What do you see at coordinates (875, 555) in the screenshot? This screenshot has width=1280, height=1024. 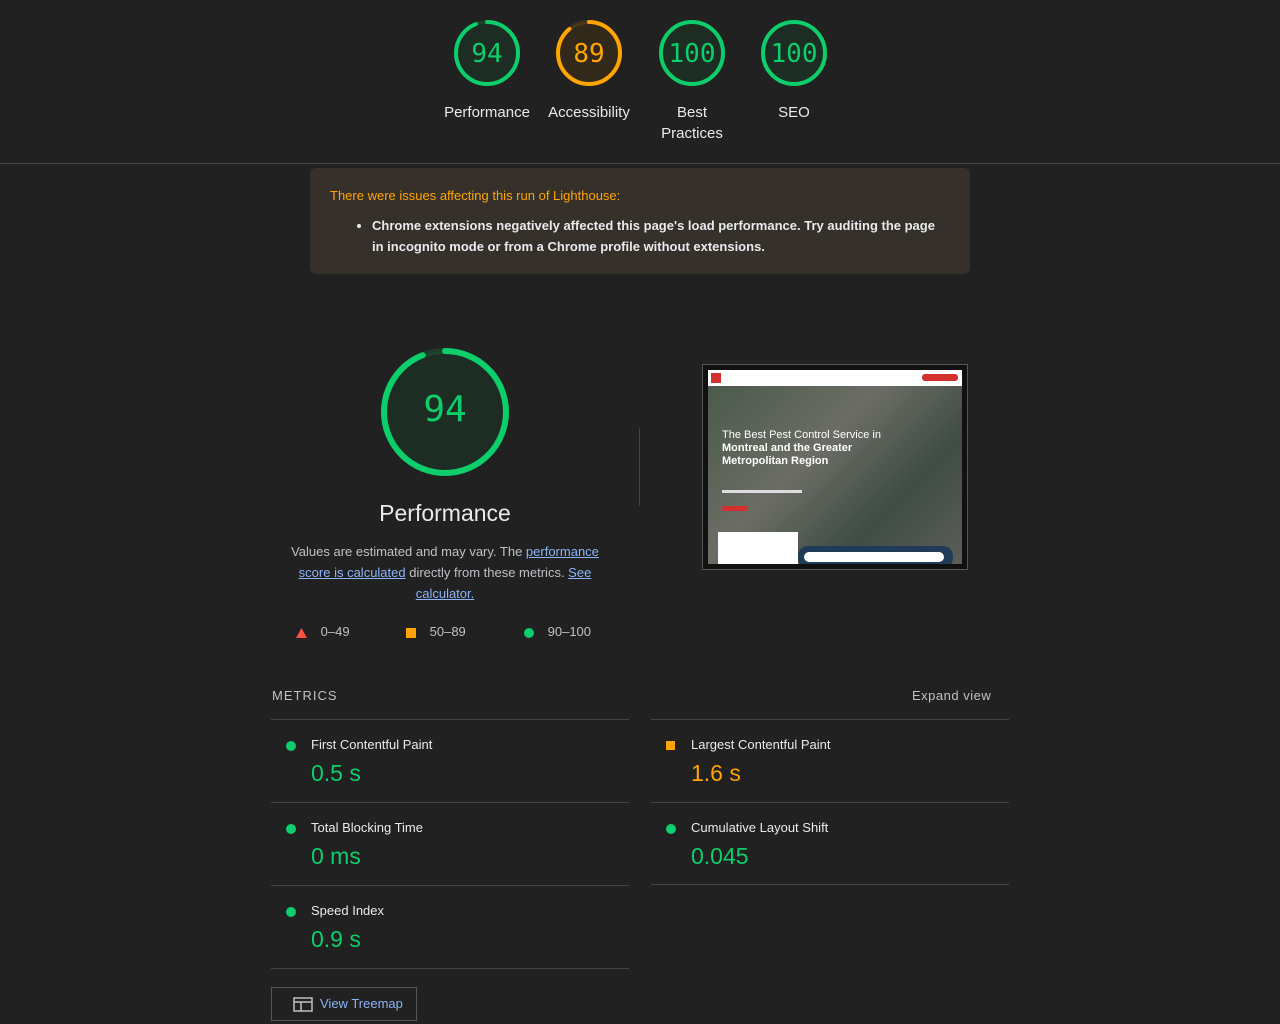 I see `screenshot-banner` at bounding box center [875, 555].